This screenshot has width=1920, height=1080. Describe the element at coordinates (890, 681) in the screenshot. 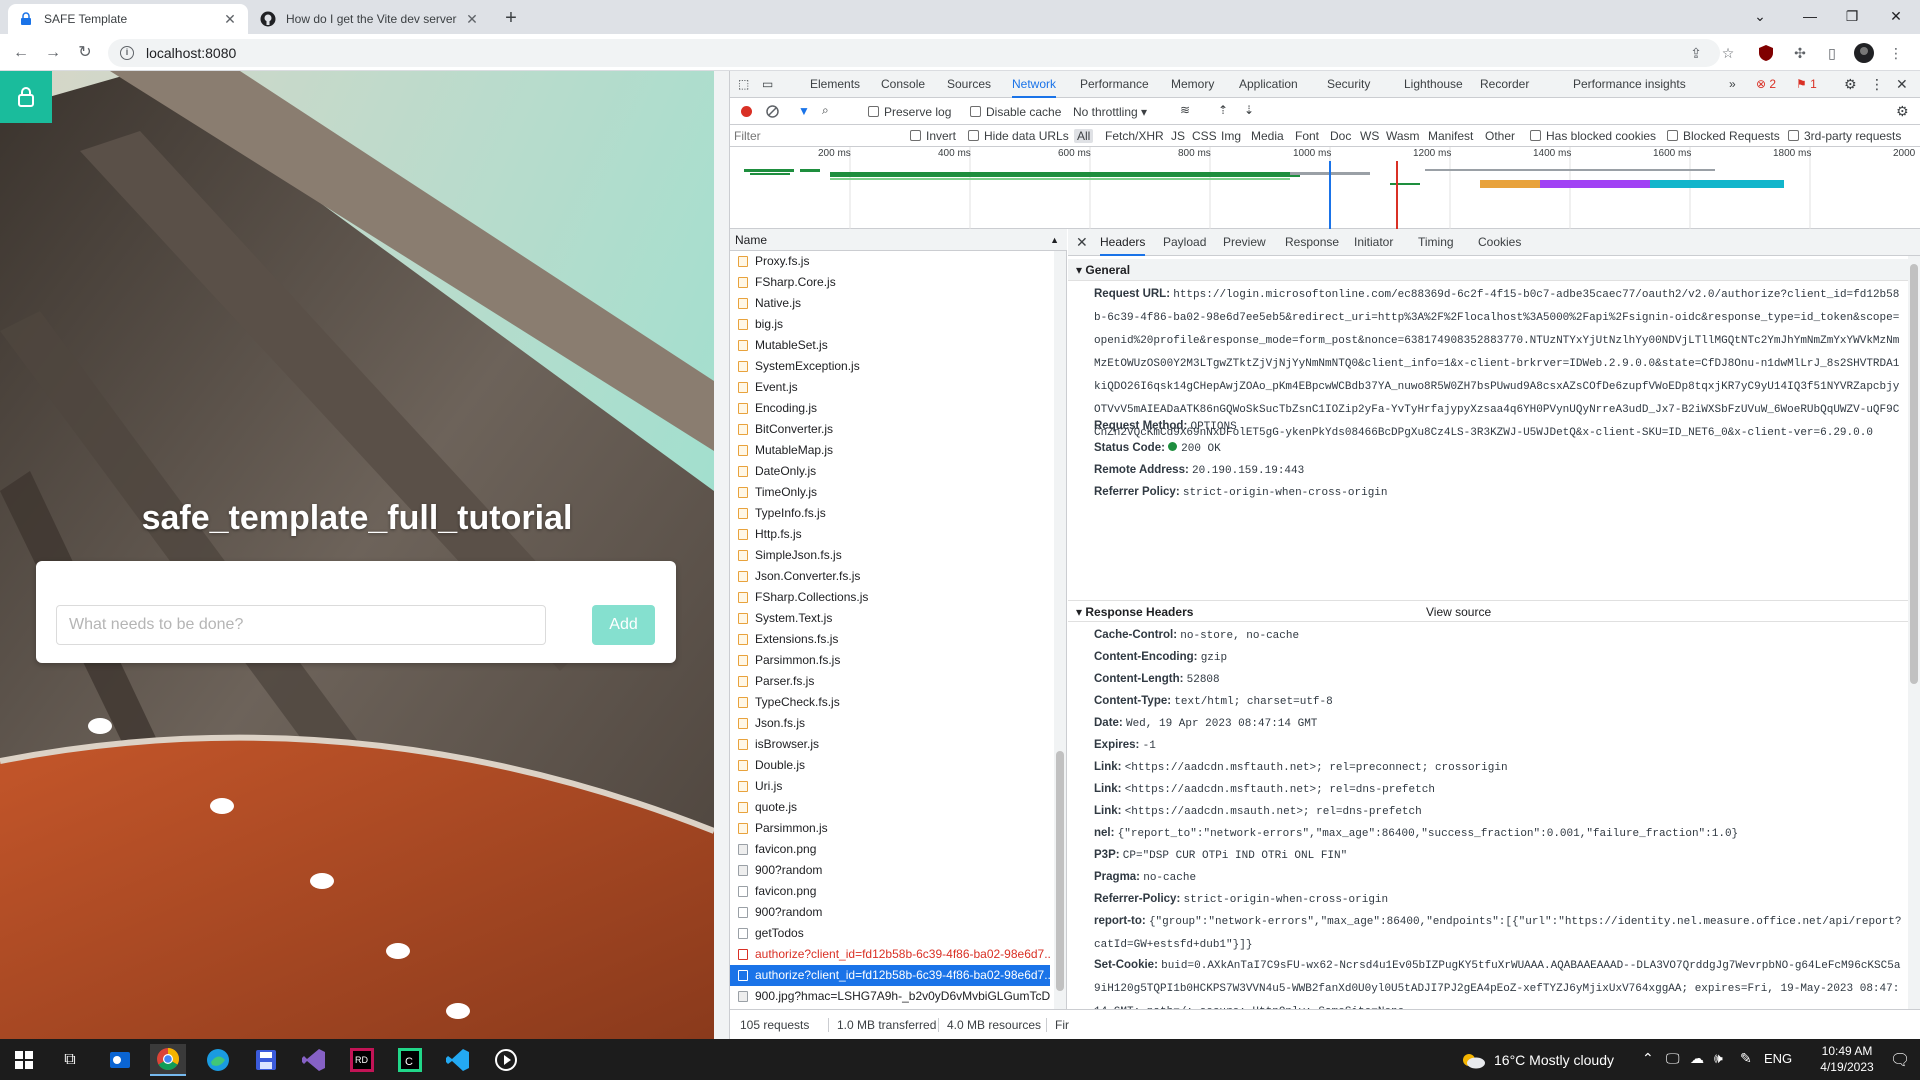

I see `request-row: Parser.fs.js` at that location.